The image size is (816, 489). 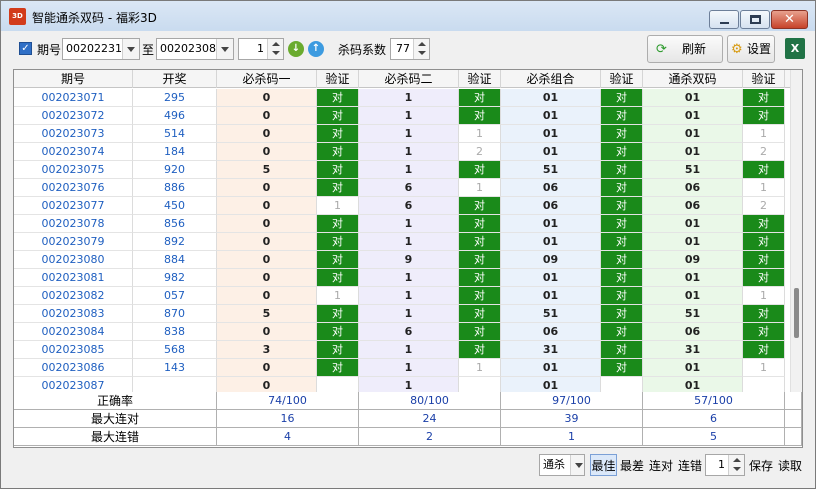 What do you see at coordinates (551, 260) in the screenshot?
I see `kill-combo-cell: 09` at bounding box center [551, 260].